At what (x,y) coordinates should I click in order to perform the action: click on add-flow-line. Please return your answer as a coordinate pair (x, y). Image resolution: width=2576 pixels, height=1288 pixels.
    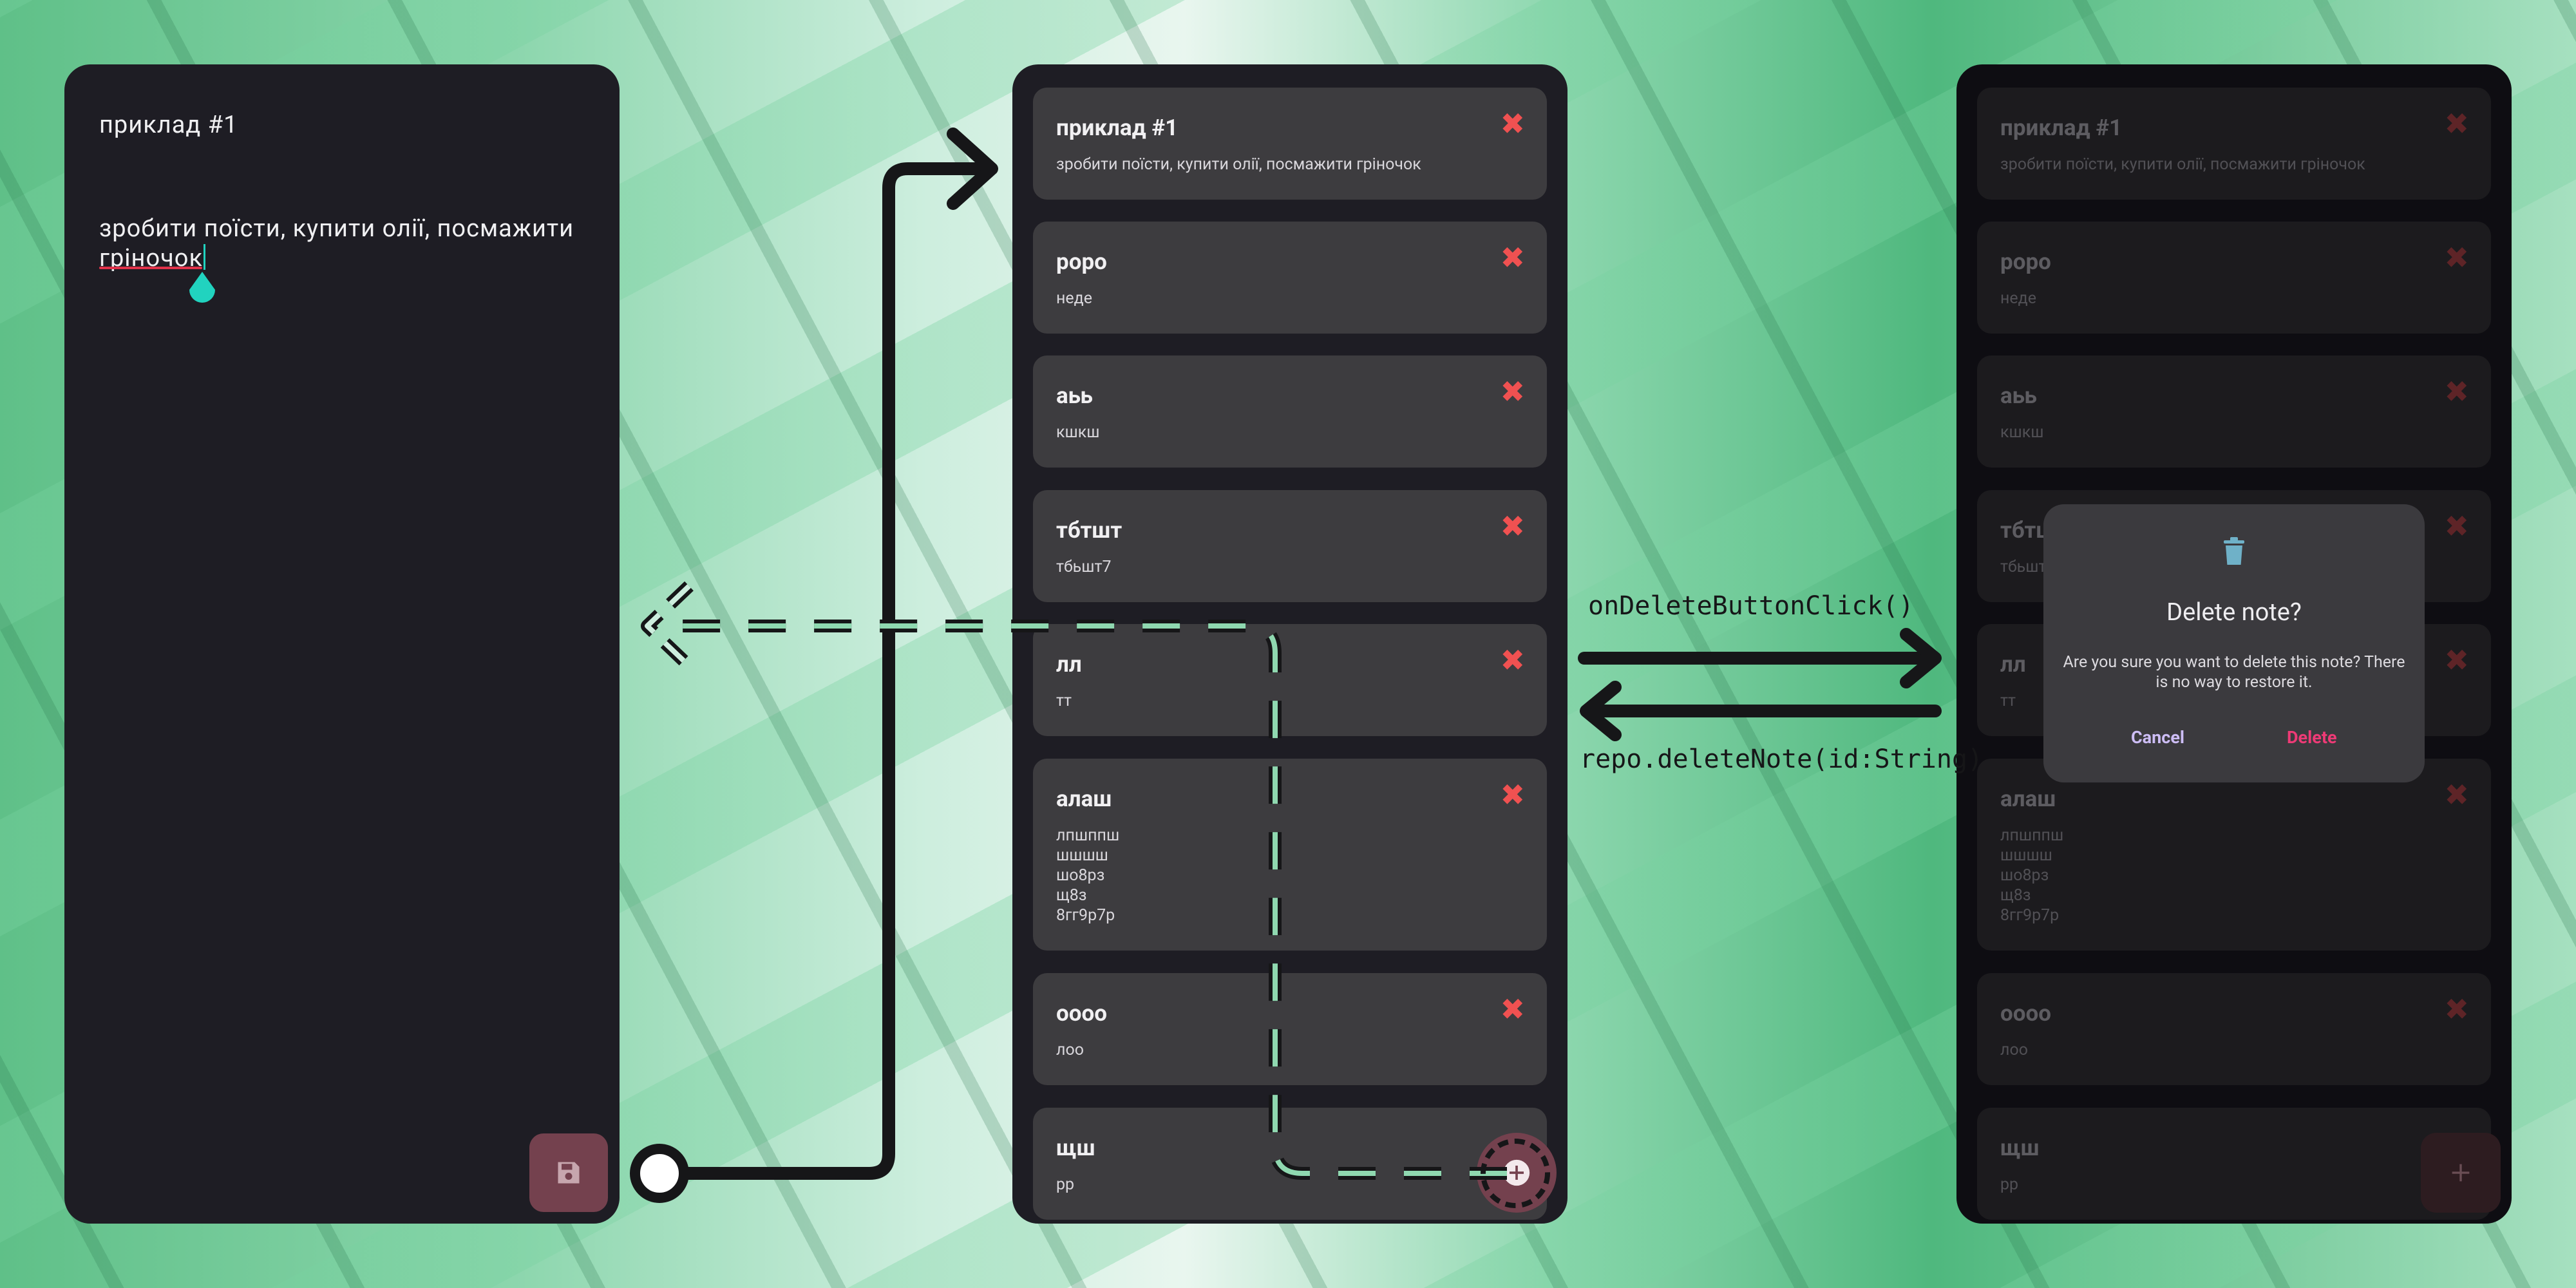
    Looking at the image, I should click on (1077, 900).